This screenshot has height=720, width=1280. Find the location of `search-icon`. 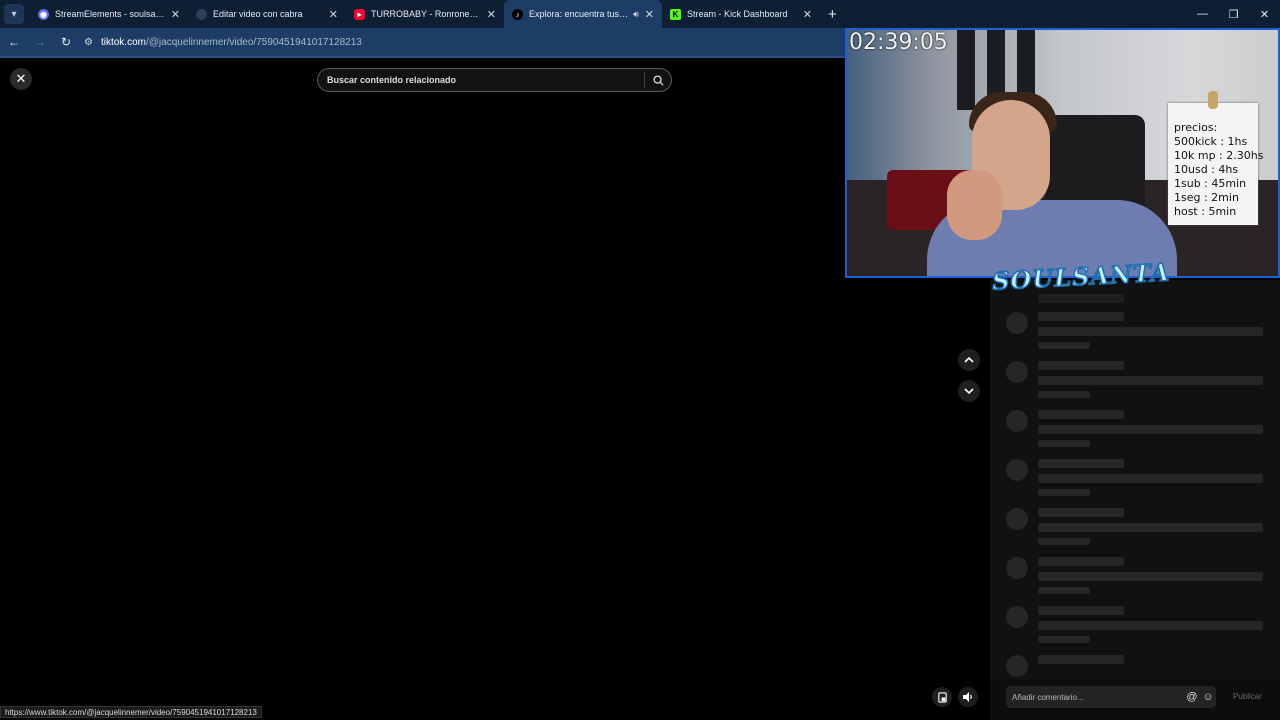

search-icon is located at coordinates (658, 80).